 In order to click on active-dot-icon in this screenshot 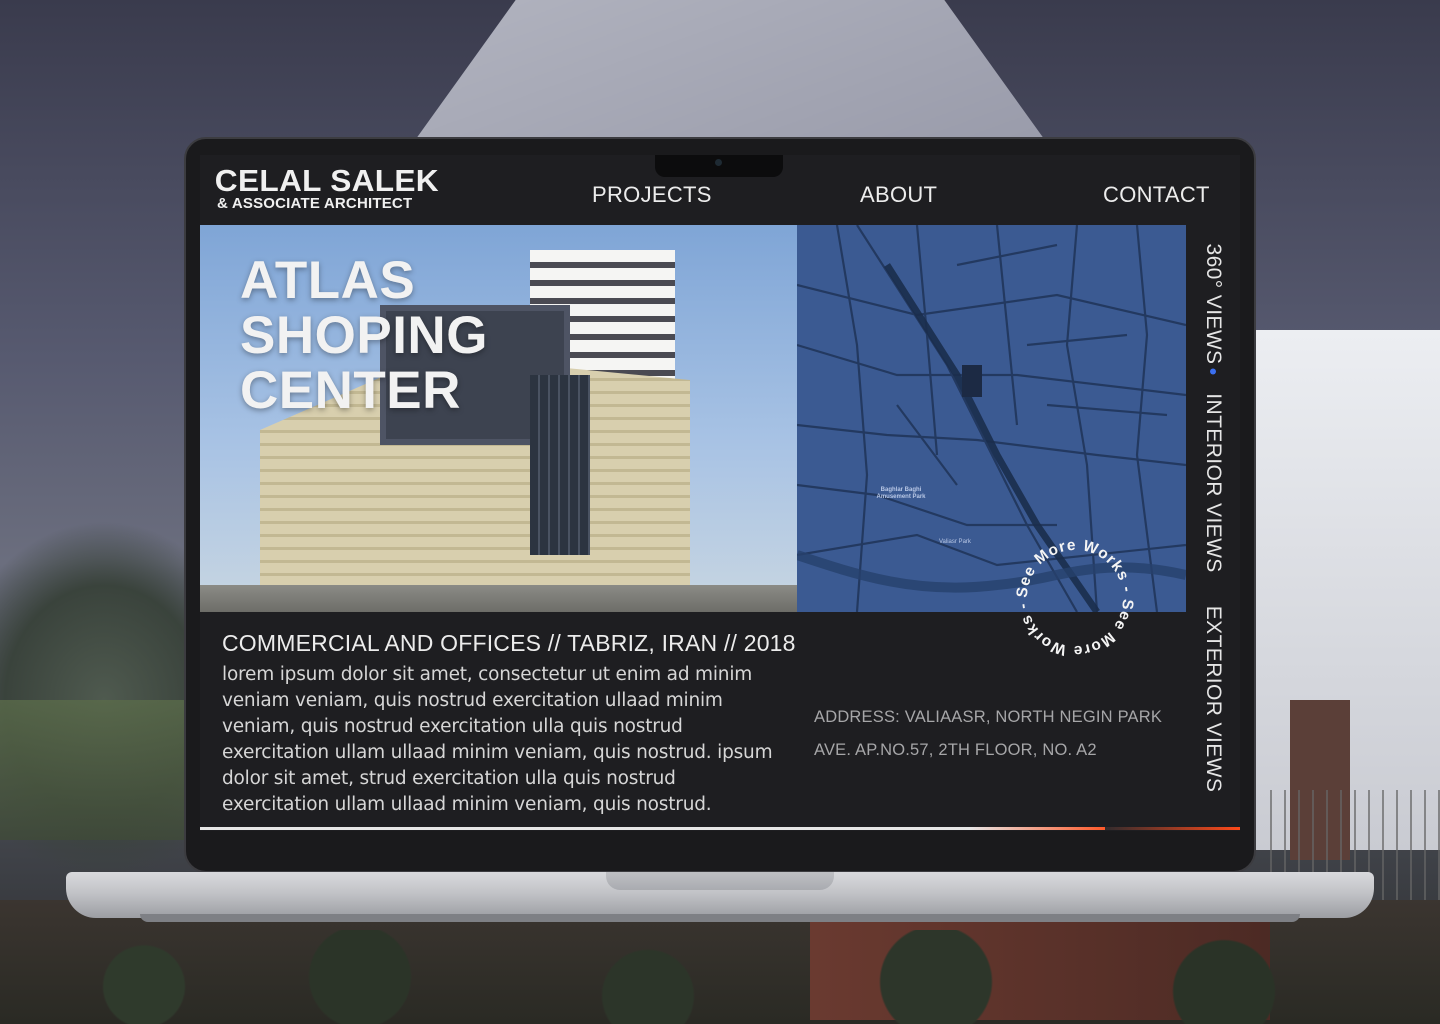, I will do `click(1212, 371)`.